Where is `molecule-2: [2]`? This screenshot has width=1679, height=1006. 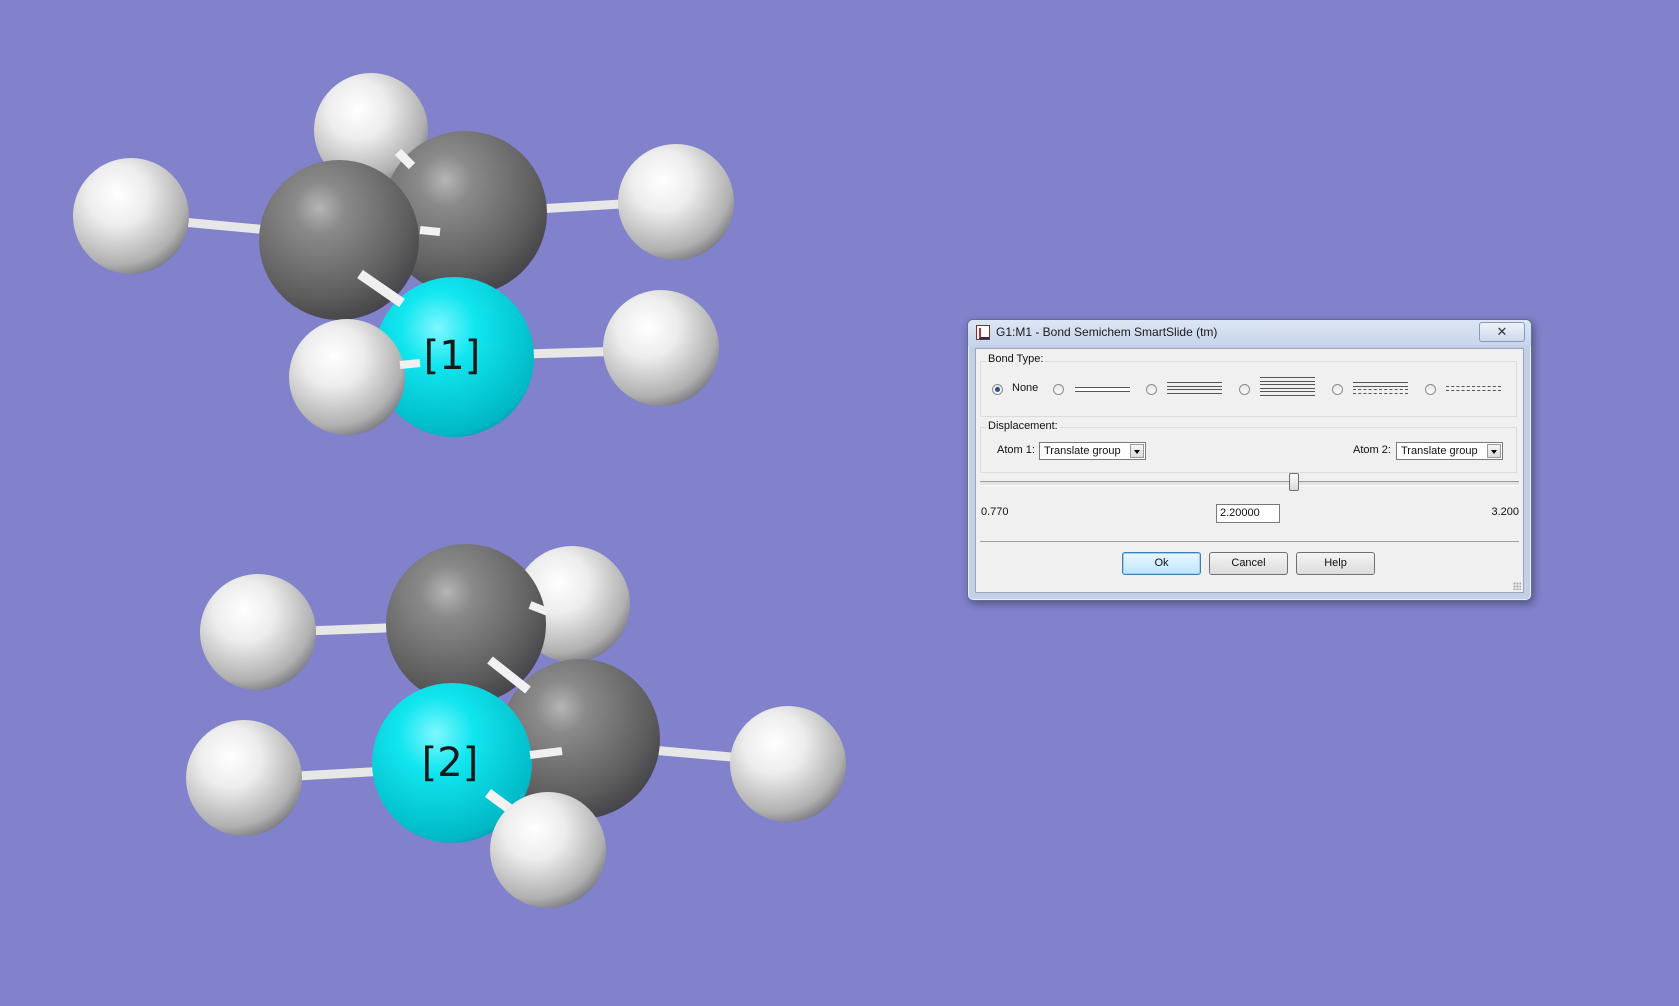
molecule-2: [2] is located at coordinates (516, 726).